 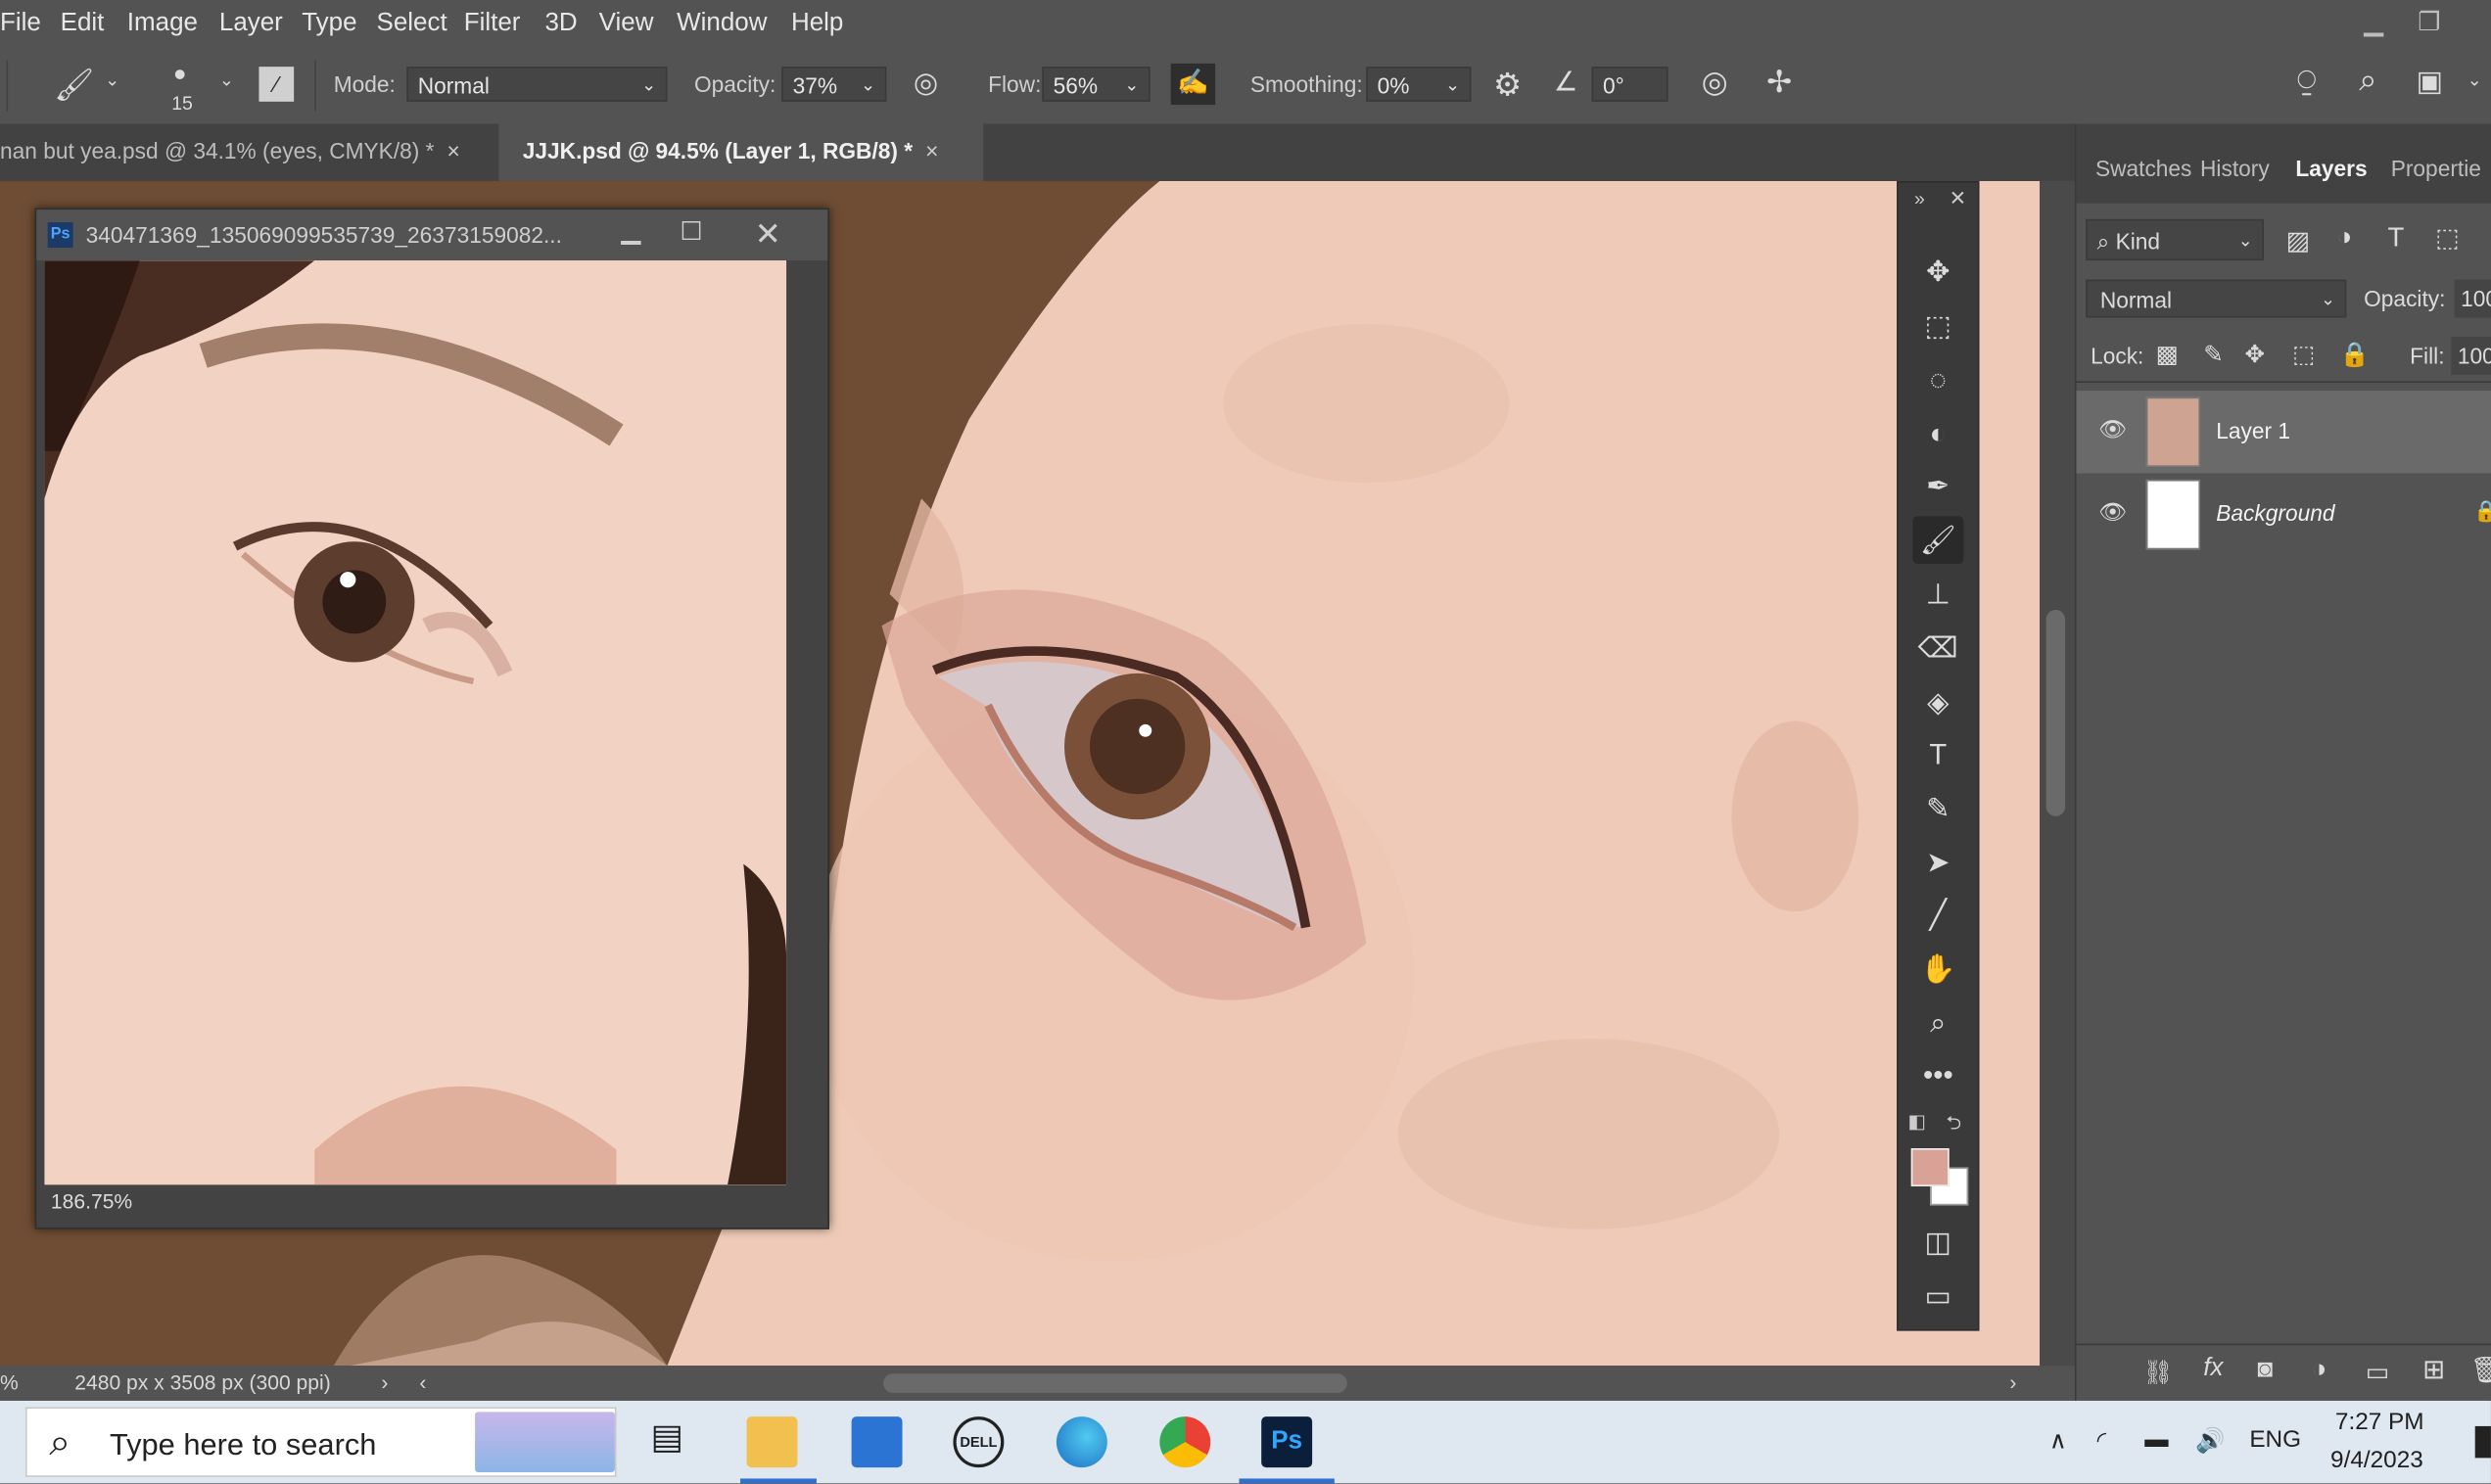 What do you see at coordinates (1937, 754) in the screenshot?
I see `type-tool-icon: T` at bounding box center [1937, 754].